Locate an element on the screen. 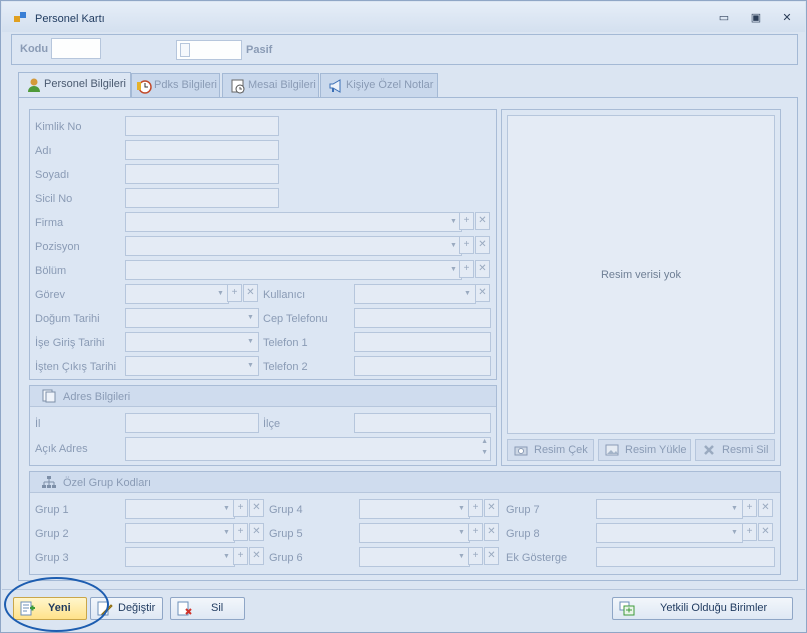 Image resolution: width=807 pixels, height=633 pixels. tab-mesai-bilgileri: Mesai Bilgileri is located at coordinates (270, 85).